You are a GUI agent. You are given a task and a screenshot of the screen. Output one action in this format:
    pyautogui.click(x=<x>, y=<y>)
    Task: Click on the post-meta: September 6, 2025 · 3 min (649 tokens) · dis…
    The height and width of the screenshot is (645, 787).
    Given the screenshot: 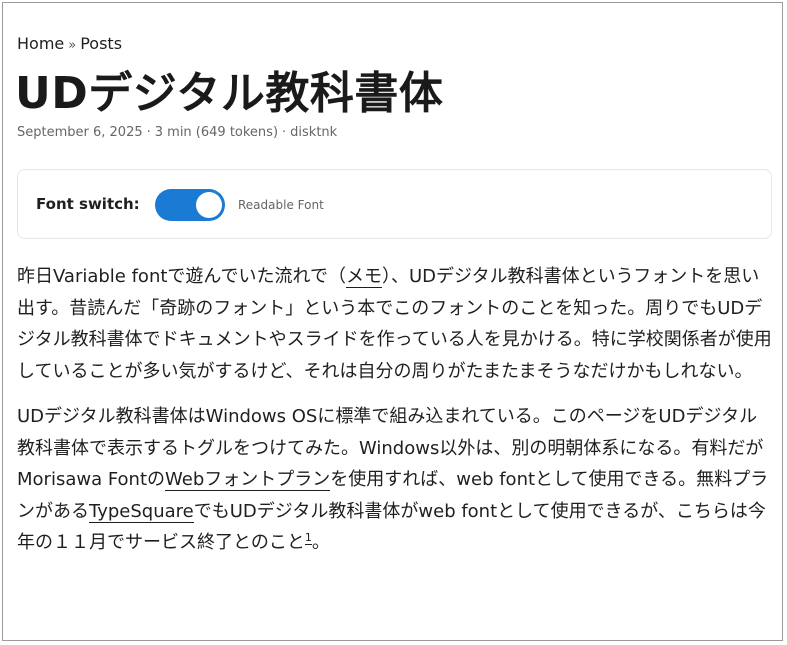 What is the action you would take?
    pyautogui.click(x=177, y=132)
    